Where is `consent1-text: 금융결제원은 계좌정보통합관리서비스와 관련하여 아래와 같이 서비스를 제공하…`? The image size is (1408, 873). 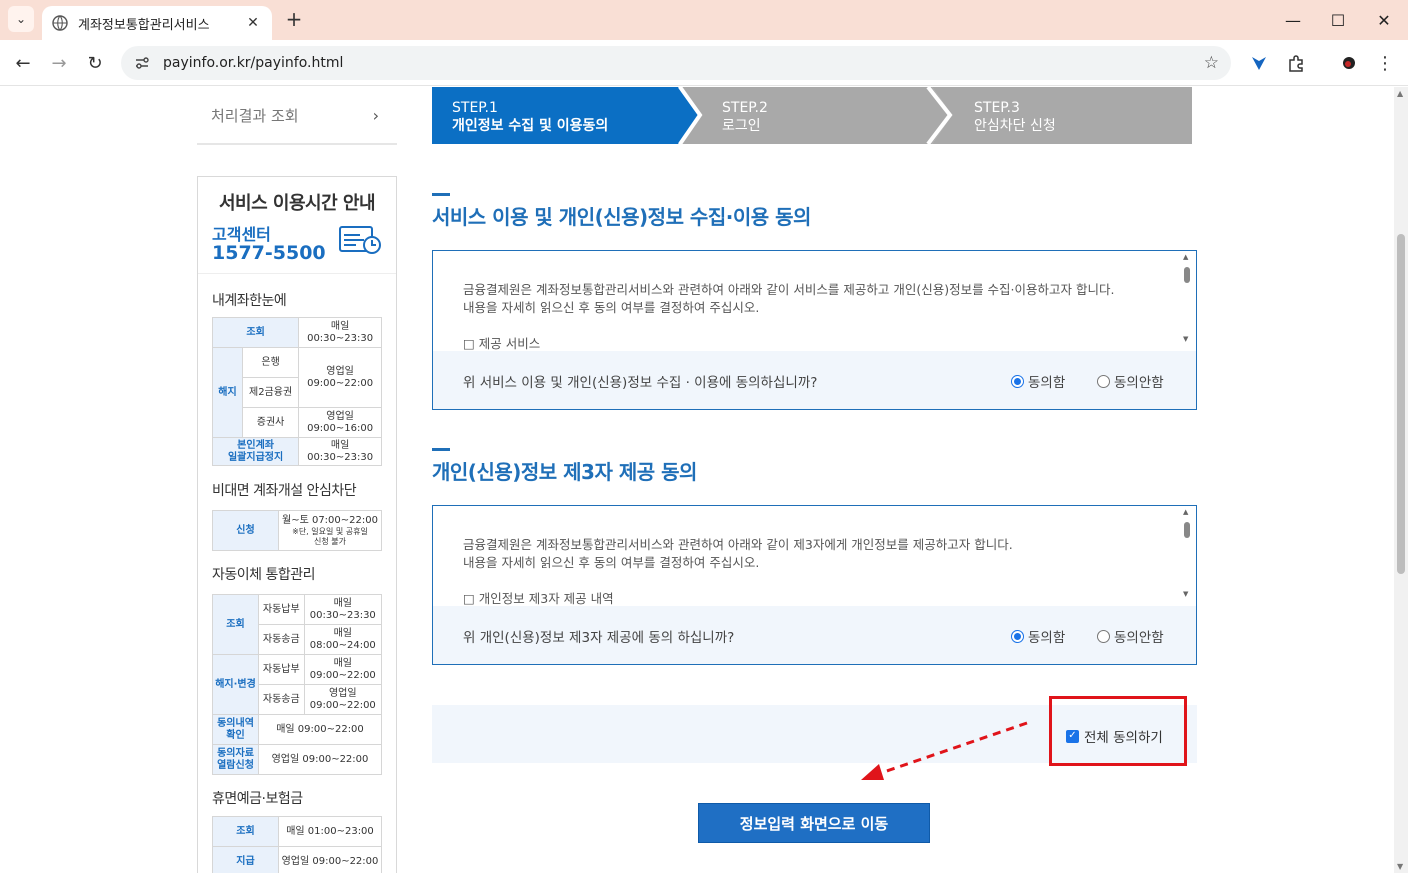 consent1-text: 금융결제원은 계좌정보통합관리서비스와 관련하여 아래와 같이 서비스를 제공하… is located at coordinates (788, 317).